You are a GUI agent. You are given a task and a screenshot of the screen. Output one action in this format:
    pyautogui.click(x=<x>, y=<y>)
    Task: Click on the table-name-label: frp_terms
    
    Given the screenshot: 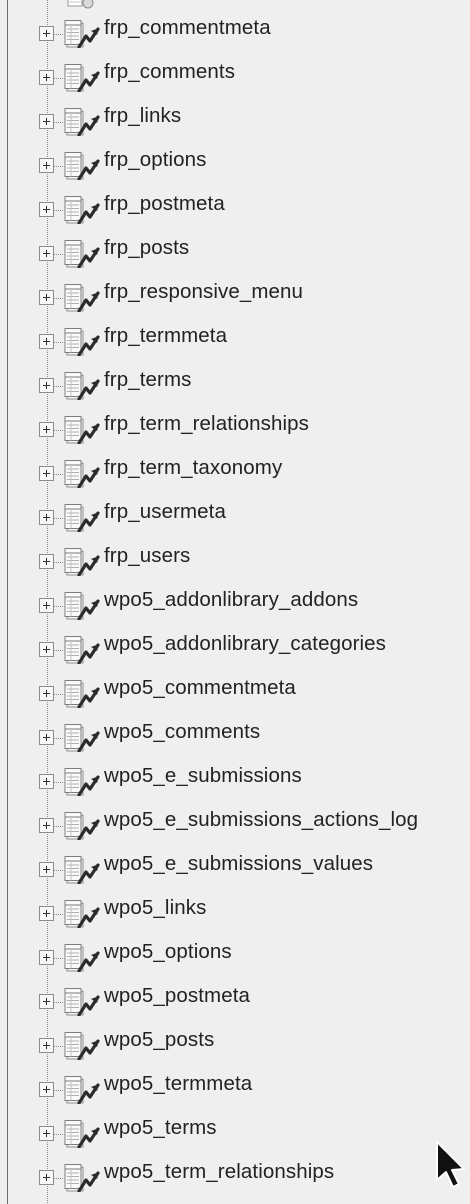 What is the action you would take?
    pyautogui.click(x=147, y=380)
    